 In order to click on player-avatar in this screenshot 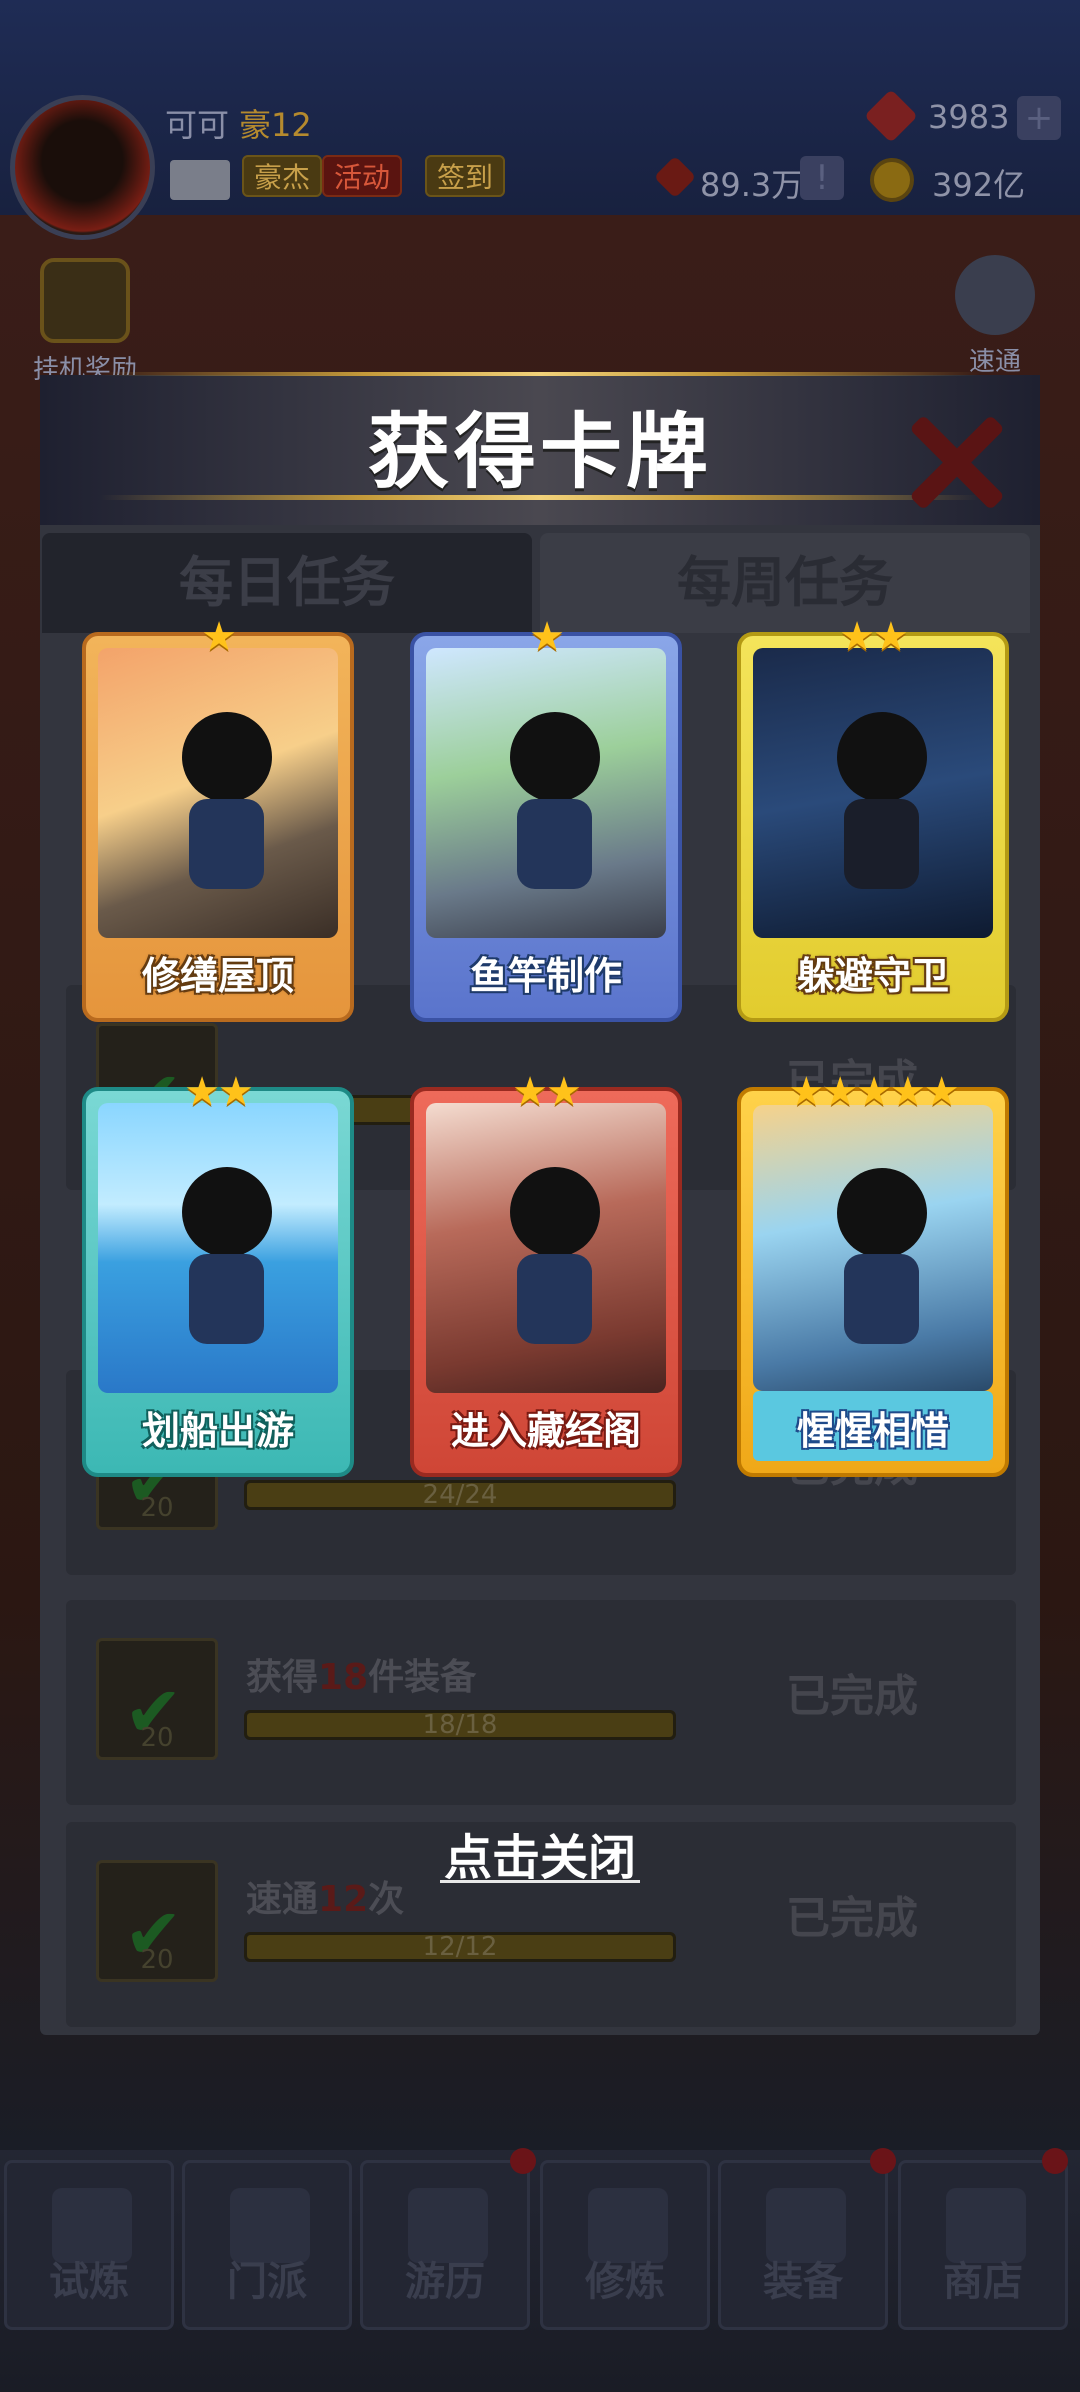, I will do `click(82, 167)`.